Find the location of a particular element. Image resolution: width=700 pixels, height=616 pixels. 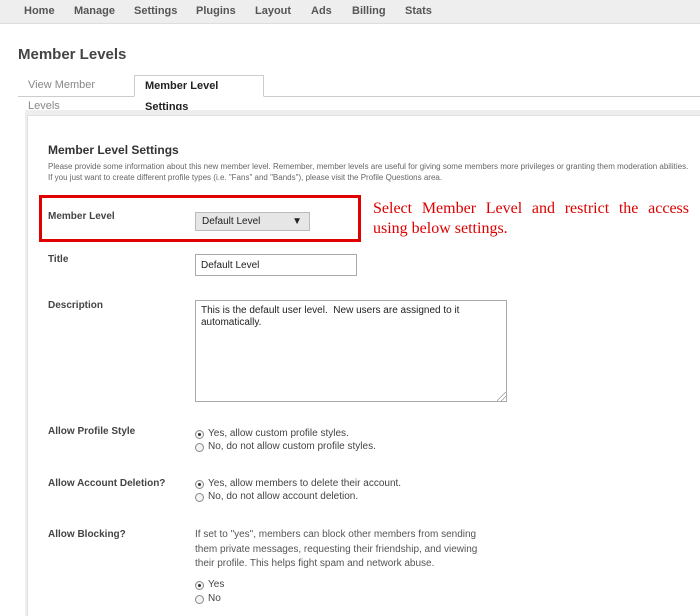

tab-view-member-levels: View Member Levels is located at coordinates (76, 93).